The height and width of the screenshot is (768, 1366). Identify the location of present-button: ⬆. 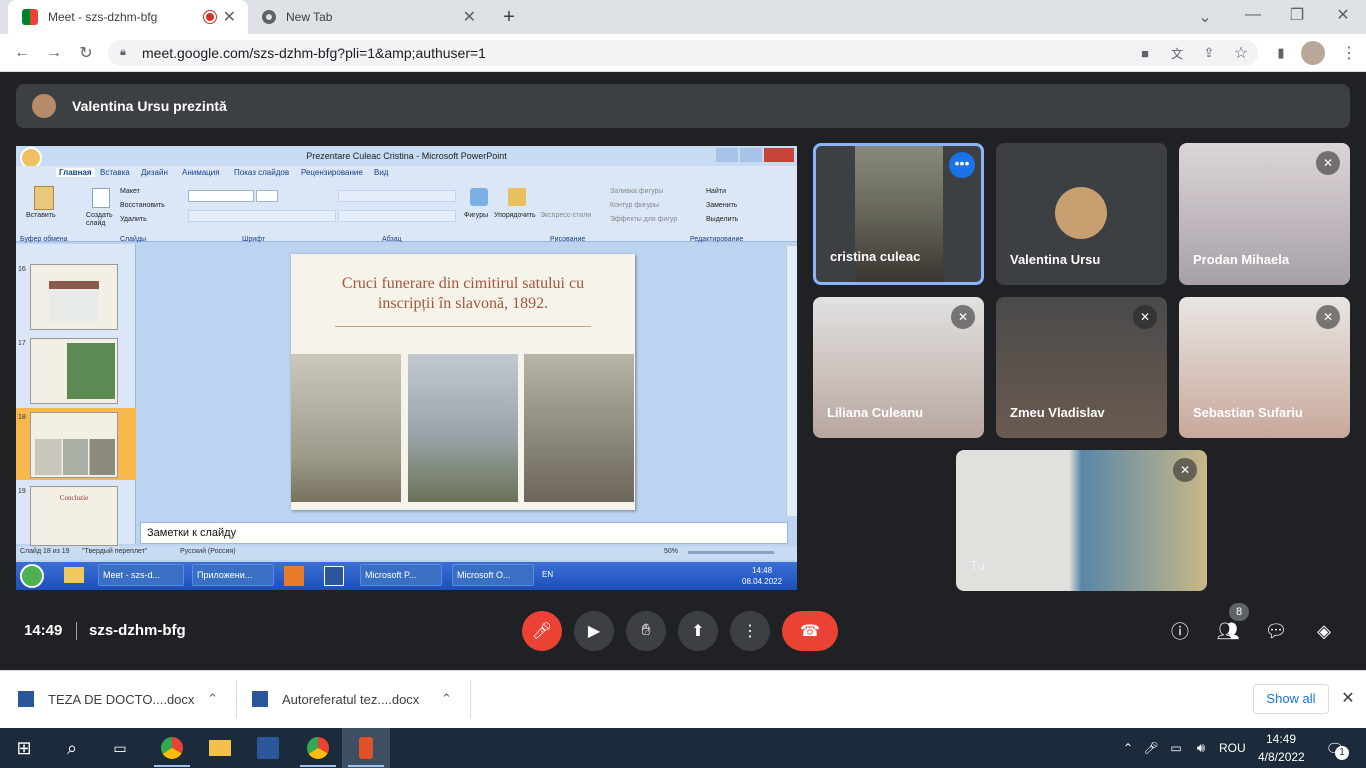
(698, 631).